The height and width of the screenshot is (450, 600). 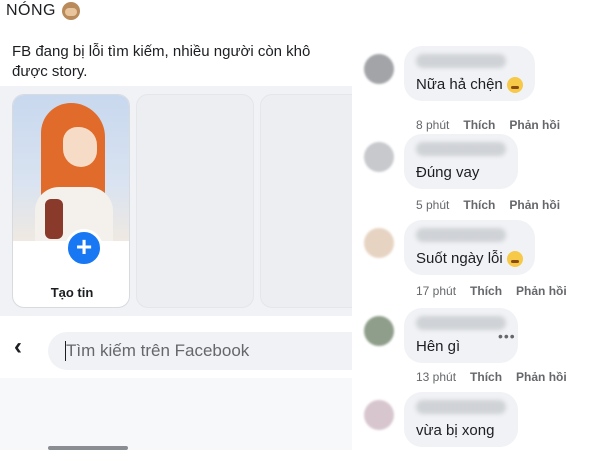 I want to click on chevron-left-icon: ‹, so click(x=24, y=347).